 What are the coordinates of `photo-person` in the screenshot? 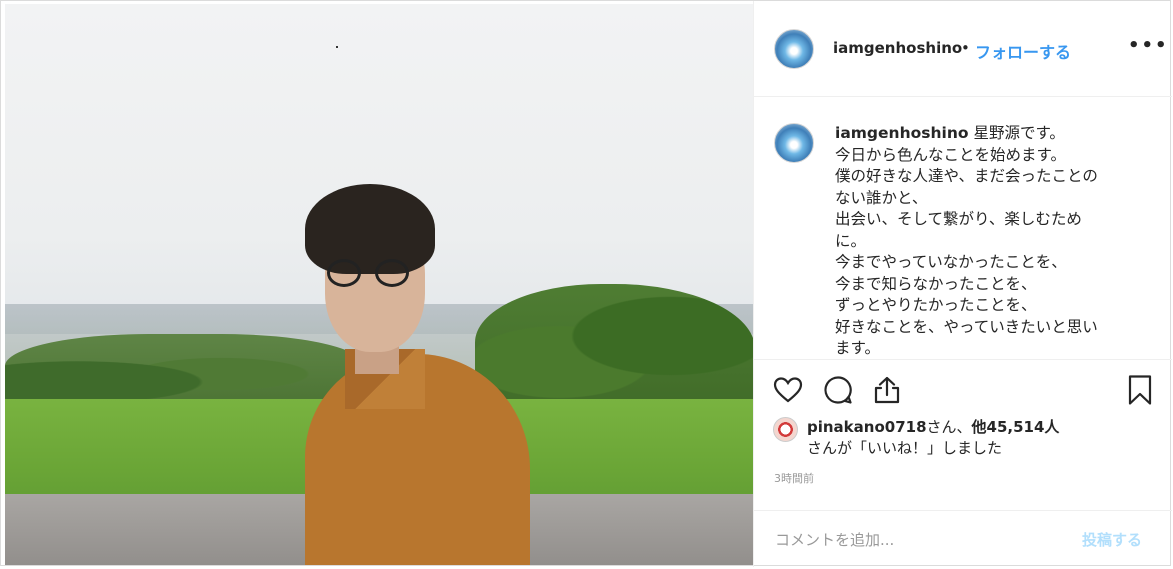 It's located at (420, 374).